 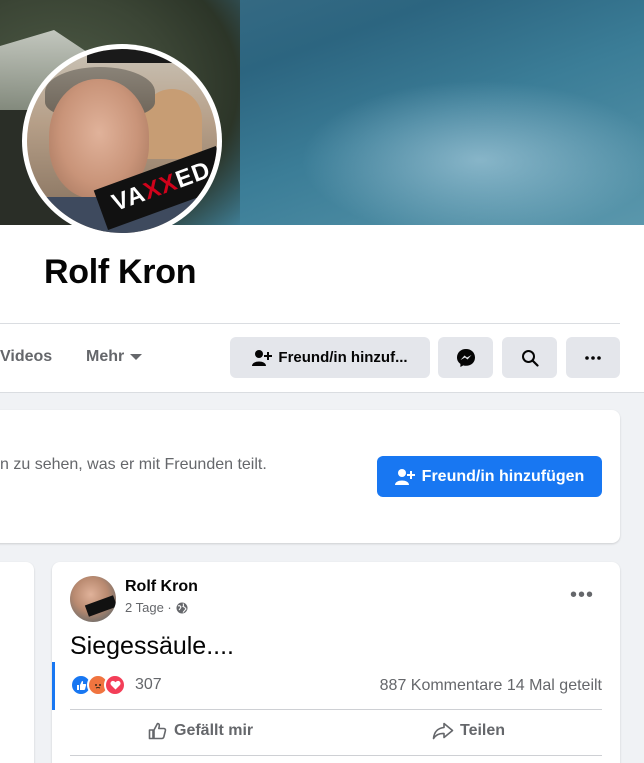 I want to click on search-icon, so click(x=530, y=358).